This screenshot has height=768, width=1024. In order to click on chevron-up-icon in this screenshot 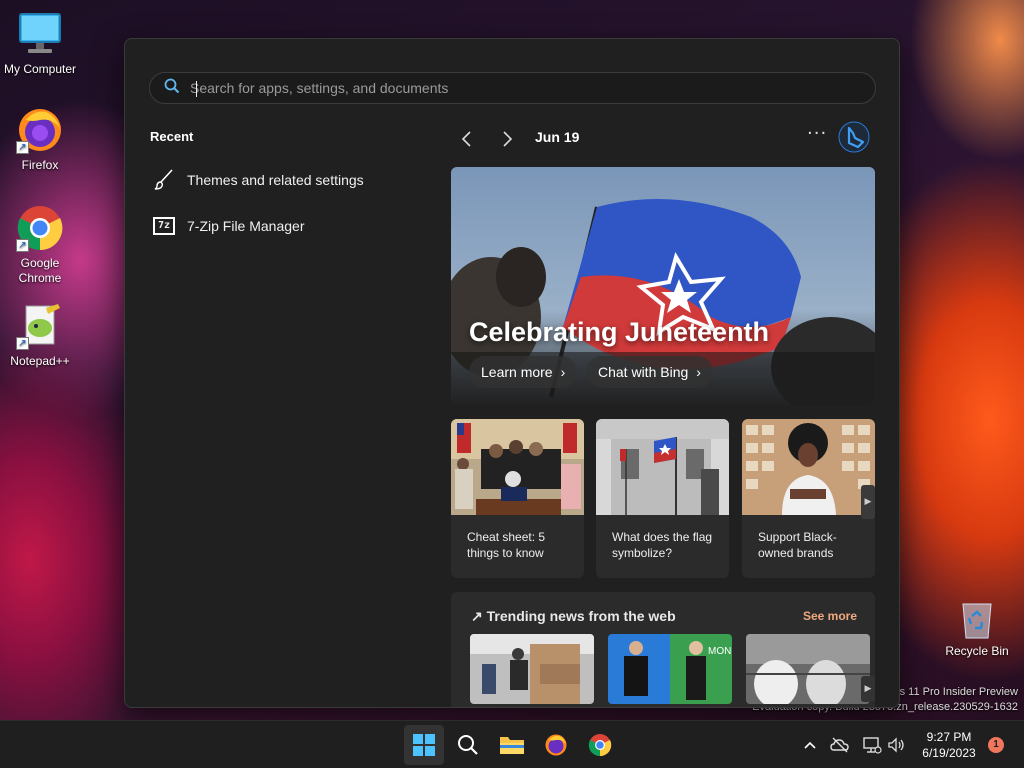, I will do `click(810, 745)`.